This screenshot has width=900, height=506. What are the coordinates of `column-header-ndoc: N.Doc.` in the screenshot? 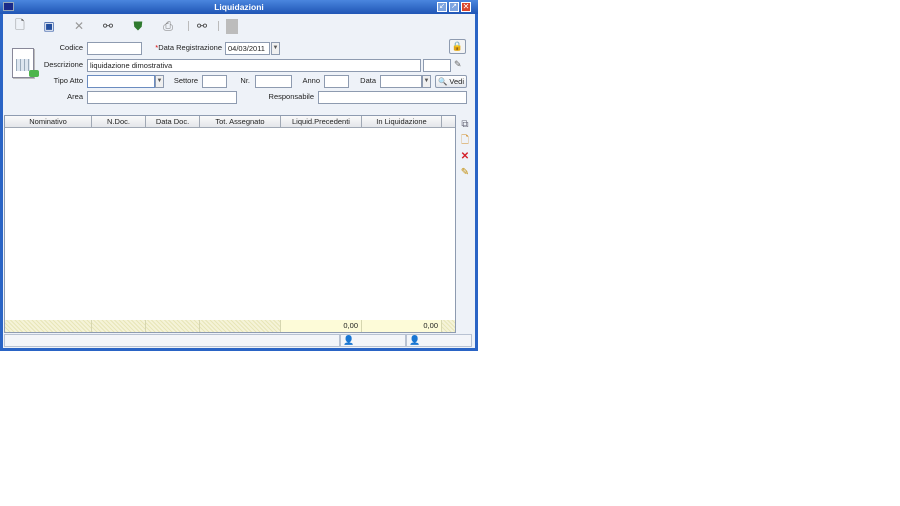 It's located at (119, 122).